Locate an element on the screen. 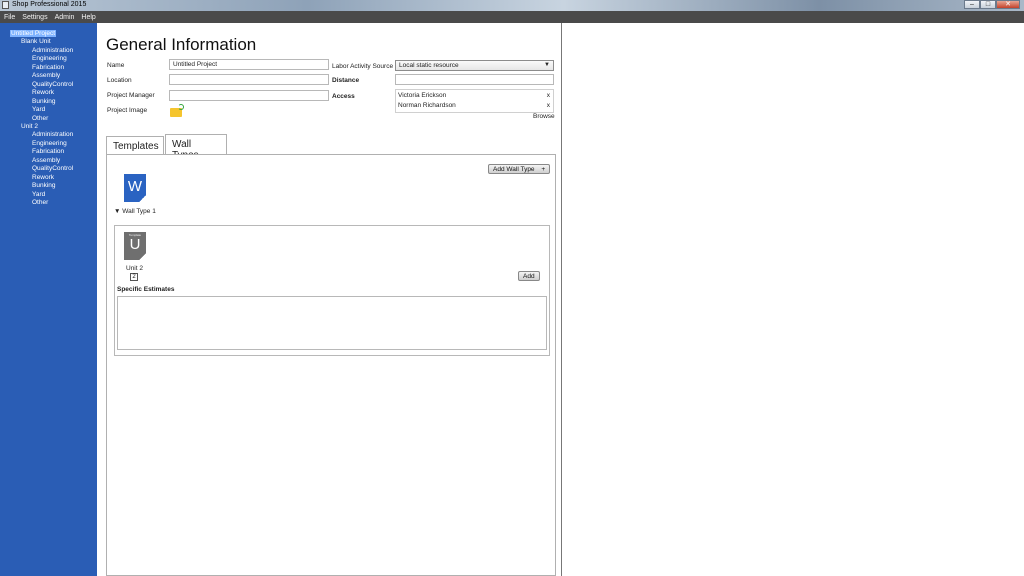 The image size is (1024, 576). project-image-label: Project Image is located at coordinates (127, 110).